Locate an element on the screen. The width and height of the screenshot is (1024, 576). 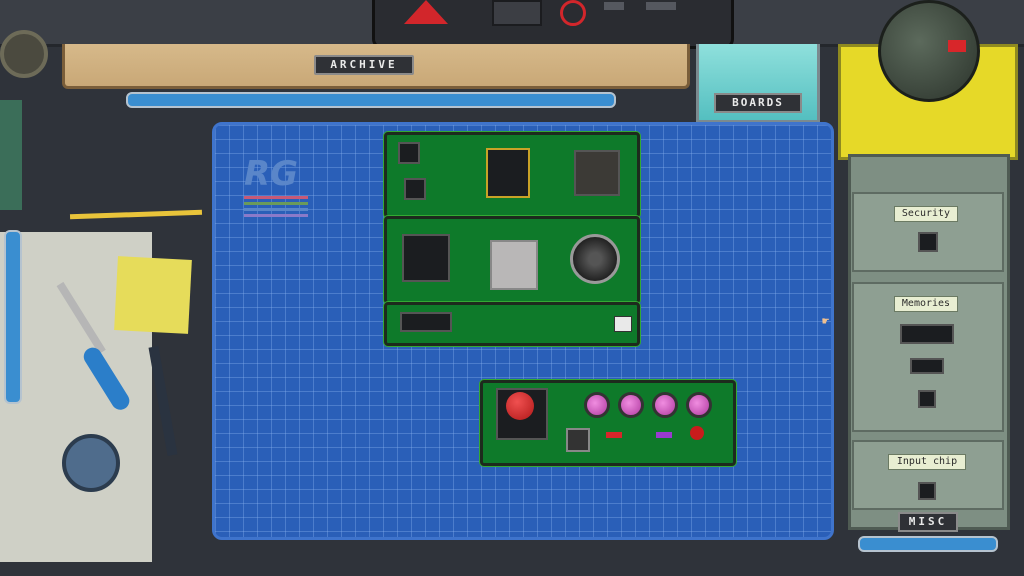
warning-triangle-icon is located at coordinates (426, 12).